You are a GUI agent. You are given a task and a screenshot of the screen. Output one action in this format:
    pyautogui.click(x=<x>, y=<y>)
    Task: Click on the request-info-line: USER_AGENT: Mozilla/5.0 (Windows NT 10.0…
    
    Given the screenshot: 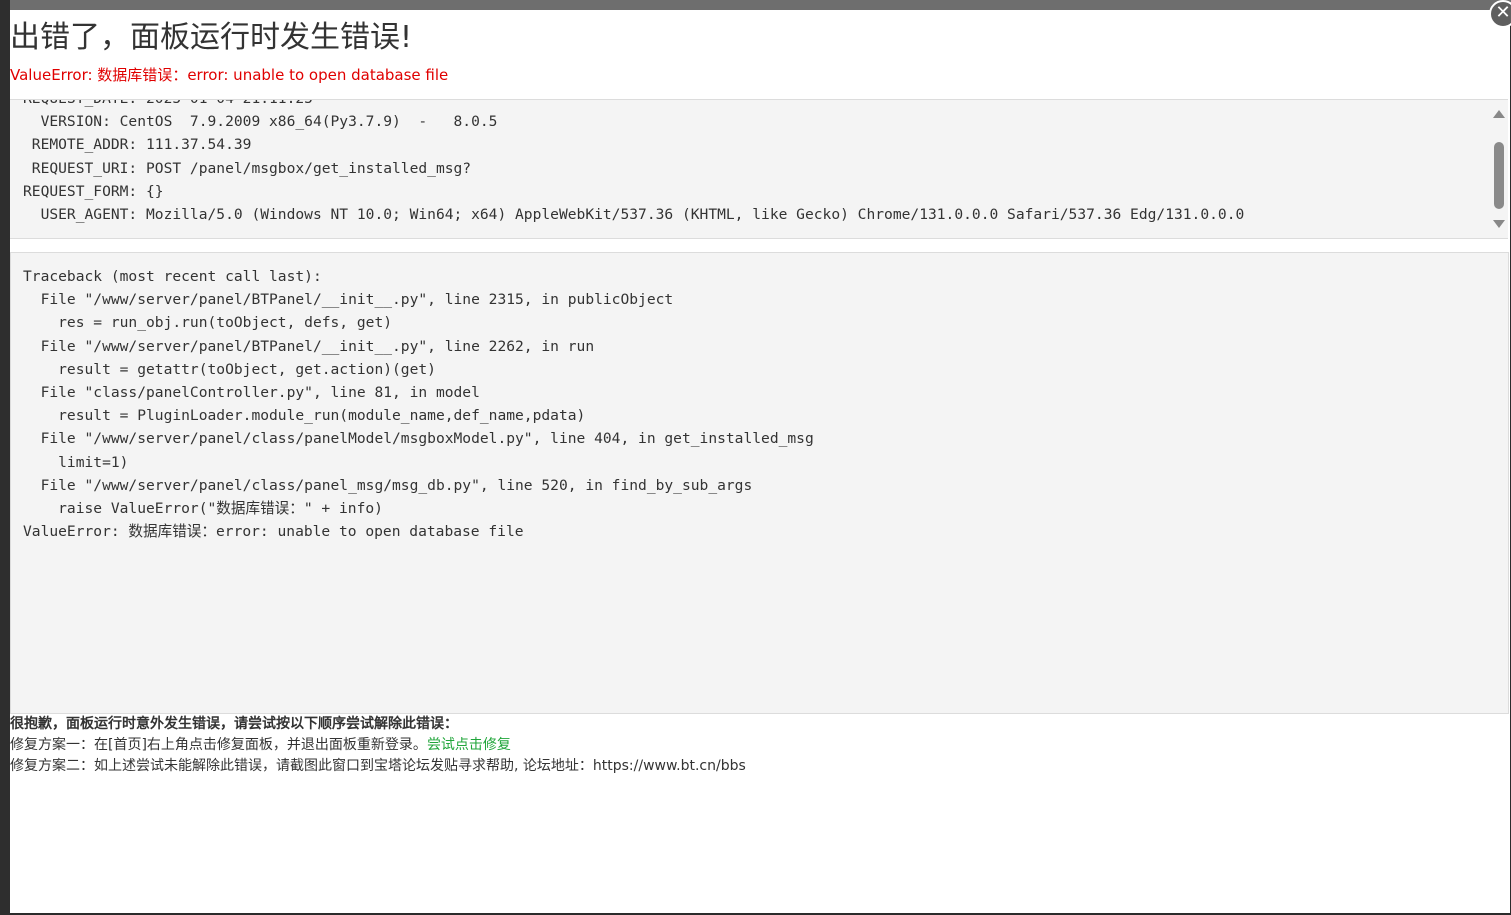 What is the action you would take?
    pyautogui.click(x=634, y=214)
    